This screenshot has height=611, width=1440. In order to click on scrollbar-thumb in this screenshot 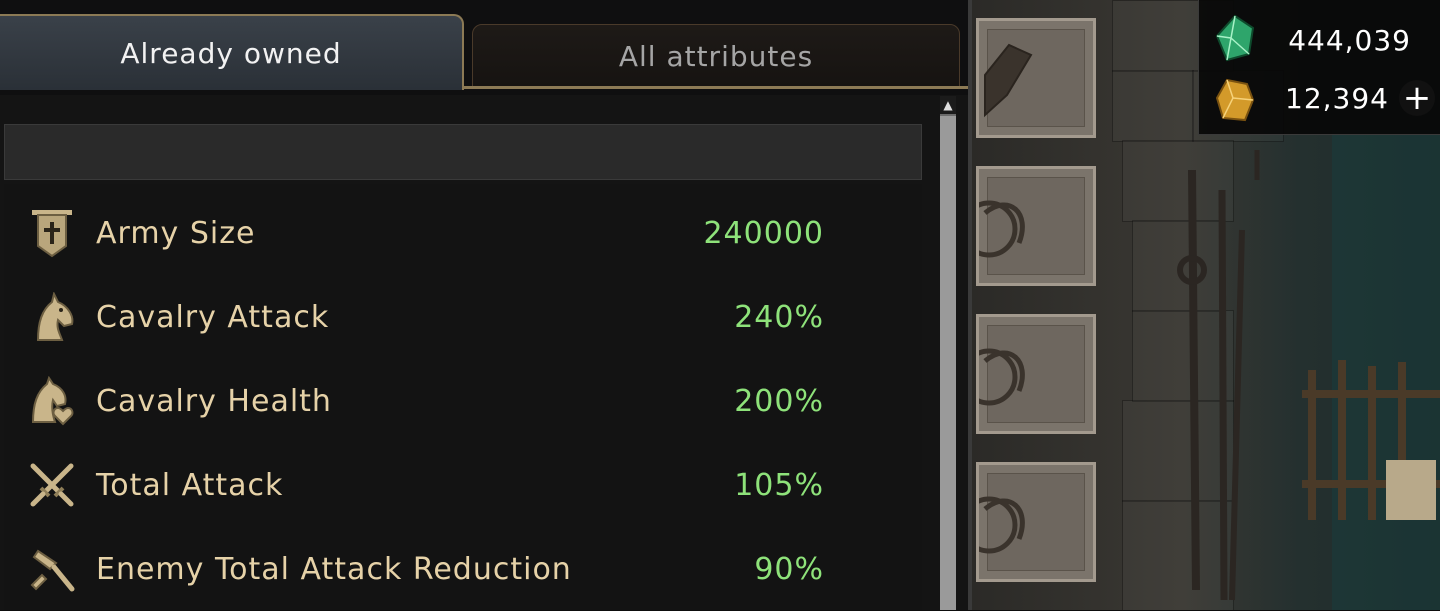, I will do `click(948, 363)`.